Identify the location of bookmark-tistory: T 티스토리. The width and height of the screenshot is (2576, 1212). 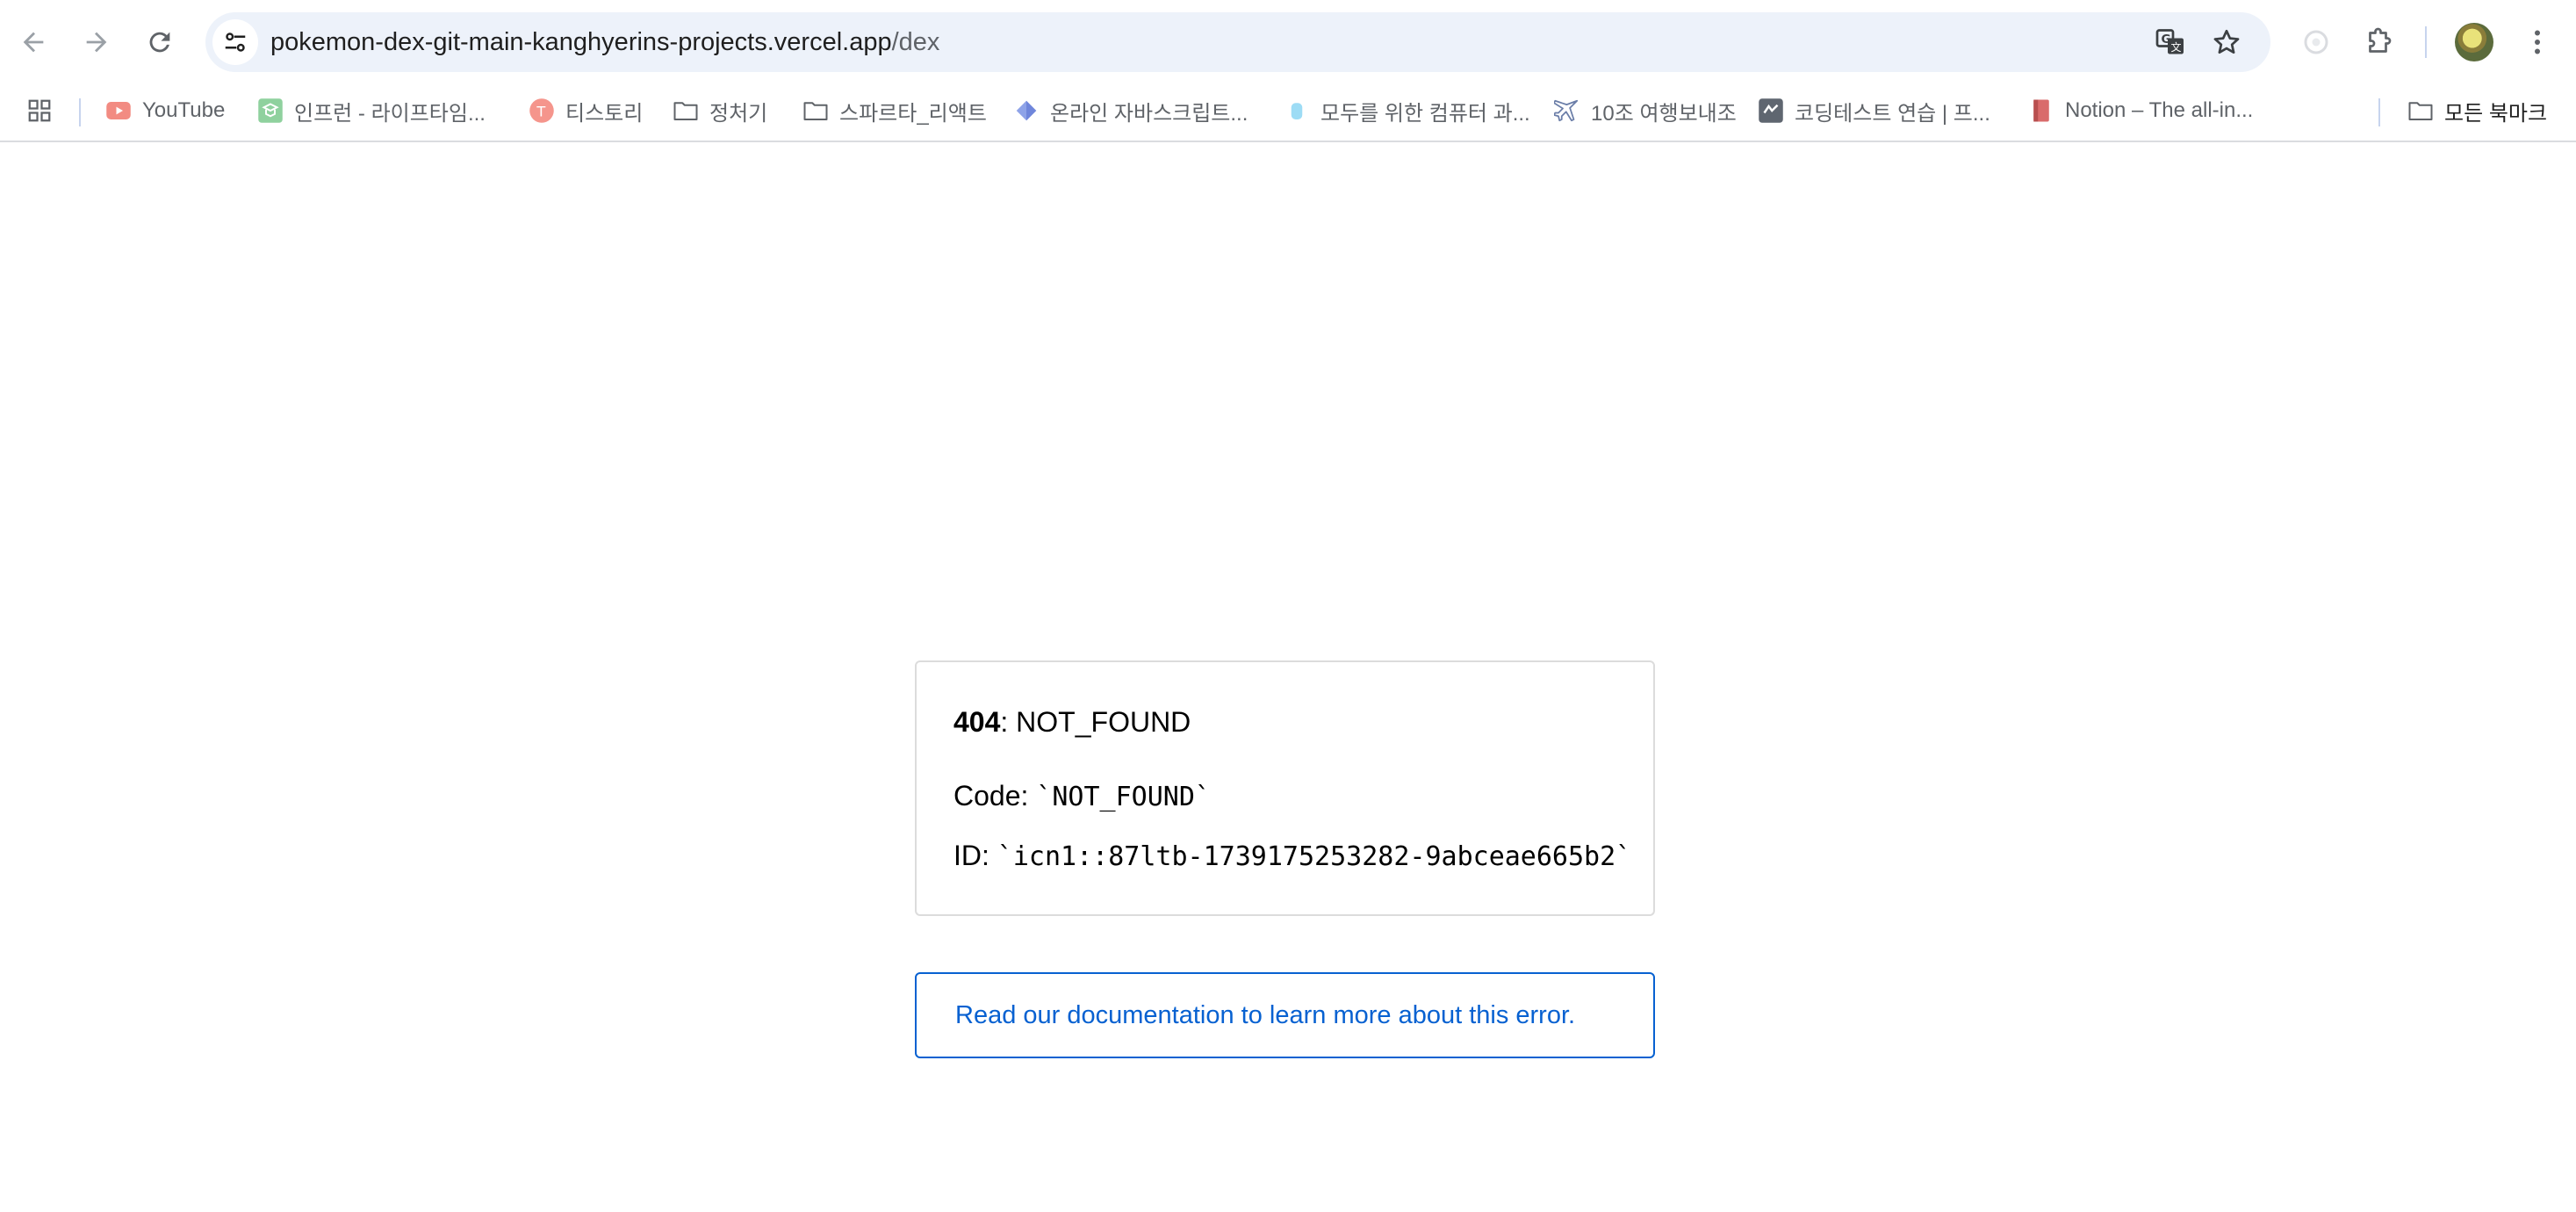
(586, 110).